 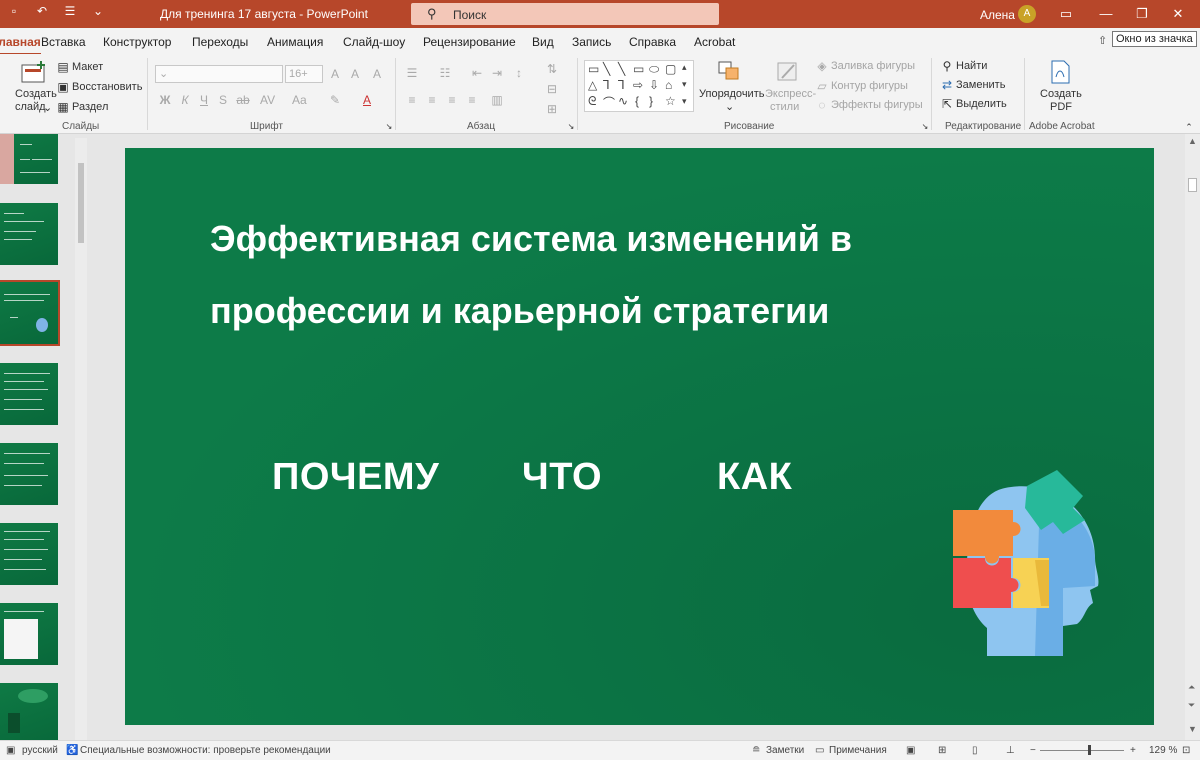 I want to click on rounded-rect-shape-icon: ▢, so click(x=670, y=69).